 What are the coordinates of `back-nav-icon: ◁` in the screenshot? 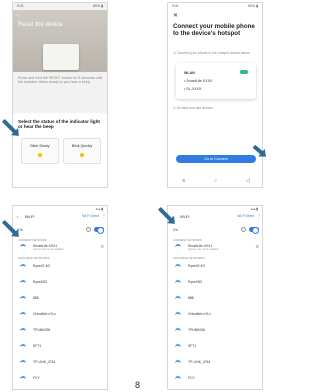 It's located at (248, 181).